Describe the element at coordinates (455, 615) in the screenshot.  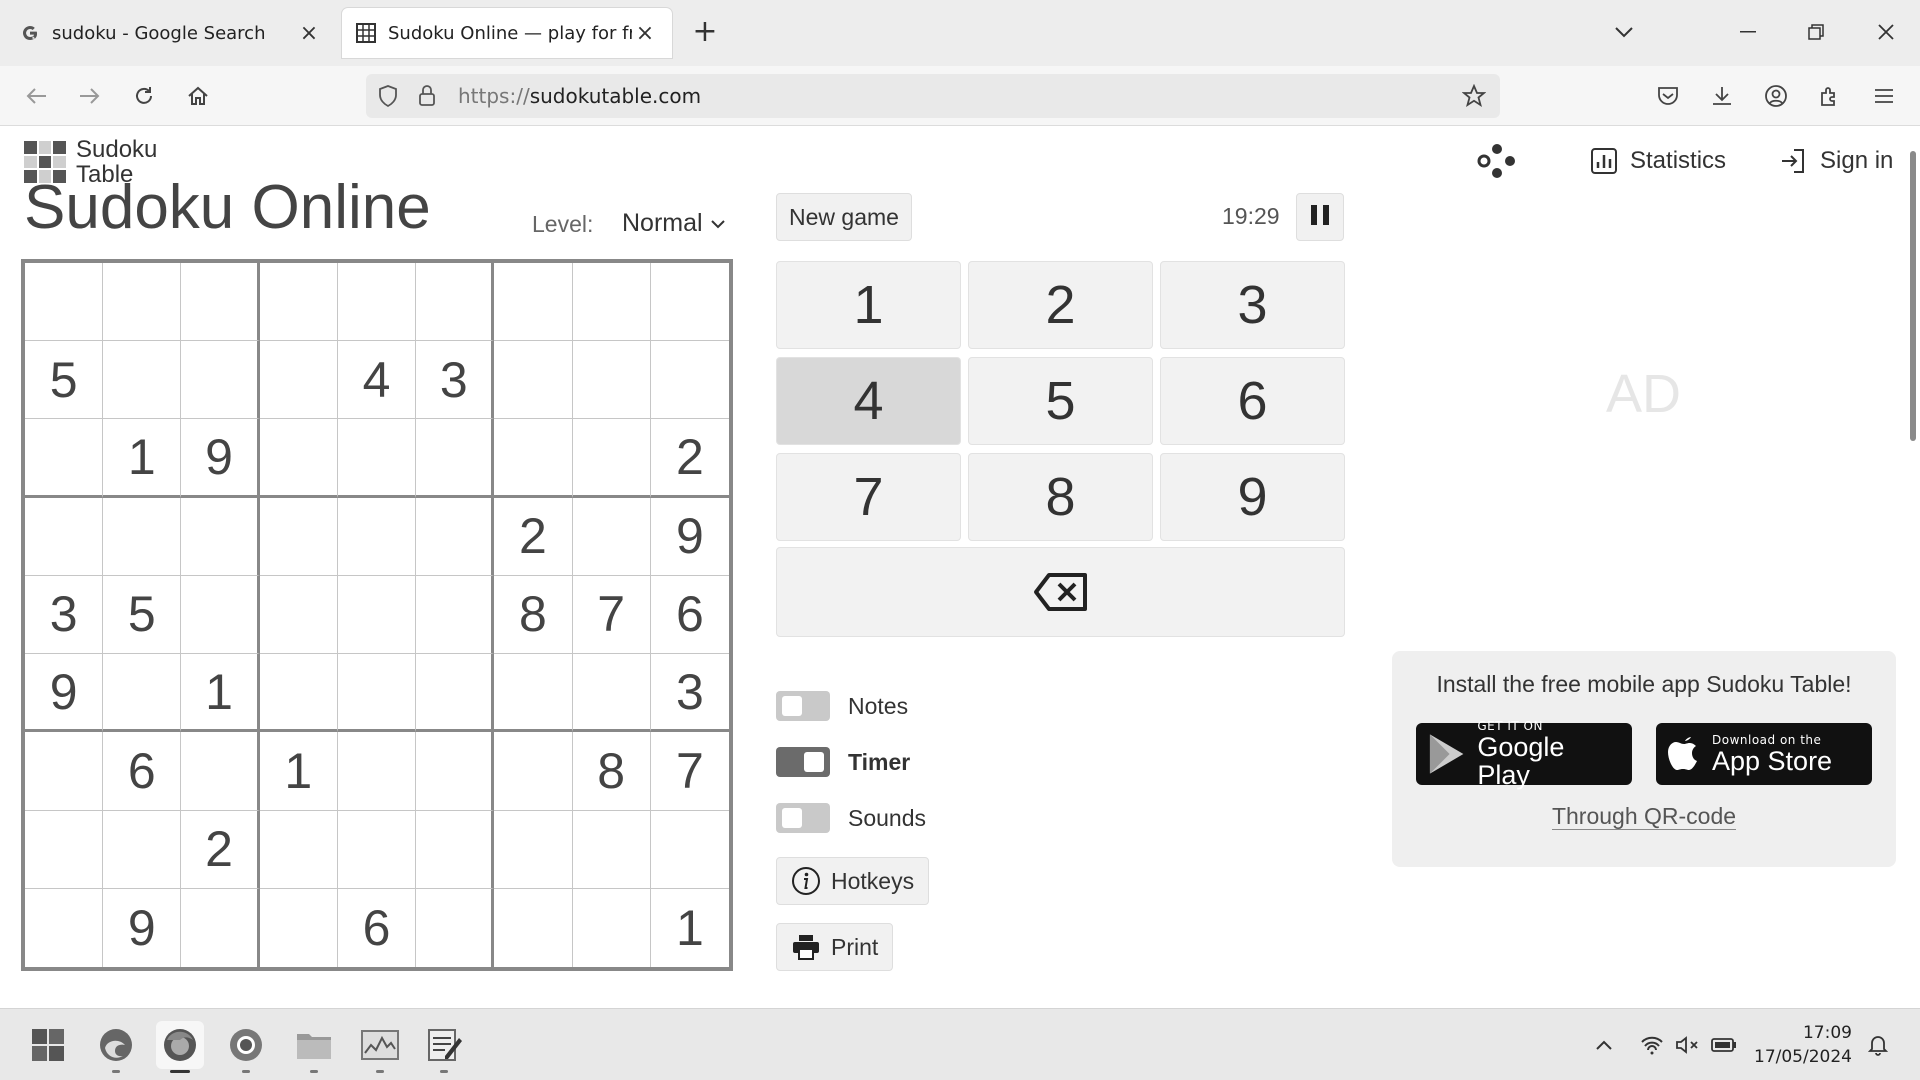
I see `sudoku-cell-r5c6` at that location.